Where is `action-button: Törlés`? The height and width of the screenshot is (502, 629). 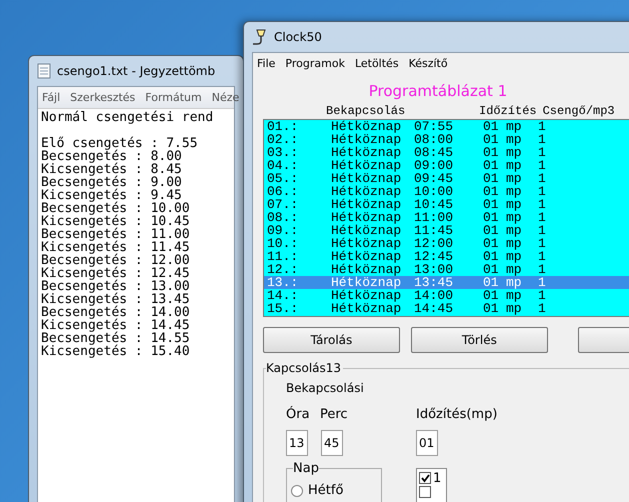
action-button: Törlés is located at coordinates (479, 340).